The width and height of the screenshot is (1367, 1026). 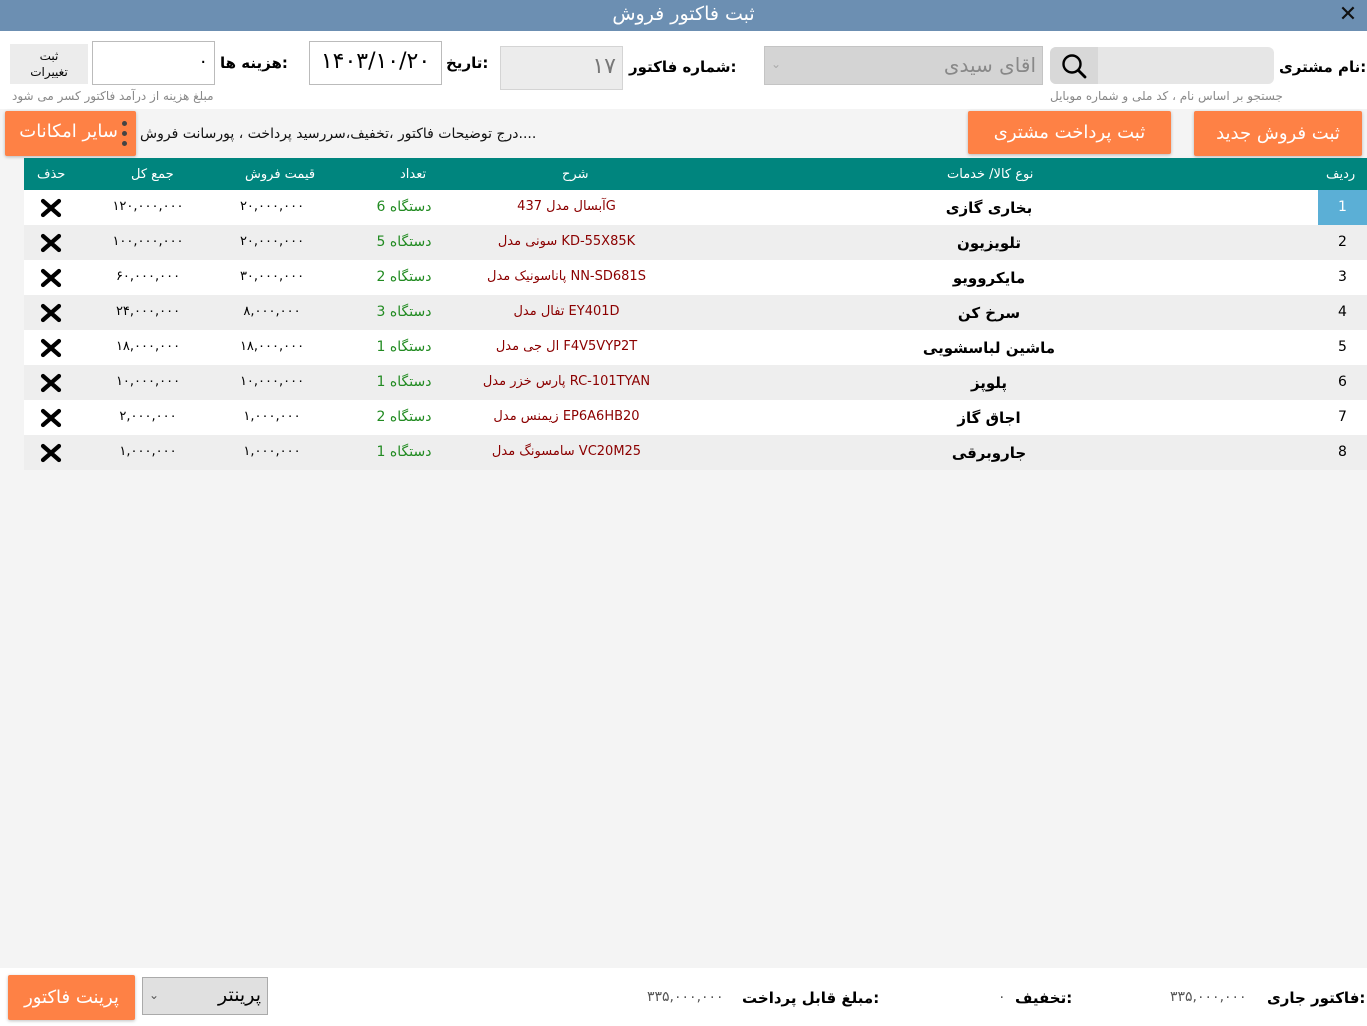 What do you see at coordinates (272, 311) in the screenshot?
I see `row-price: ۸,۰۰۰,۰۰۰` at bounding box center [272, 311].